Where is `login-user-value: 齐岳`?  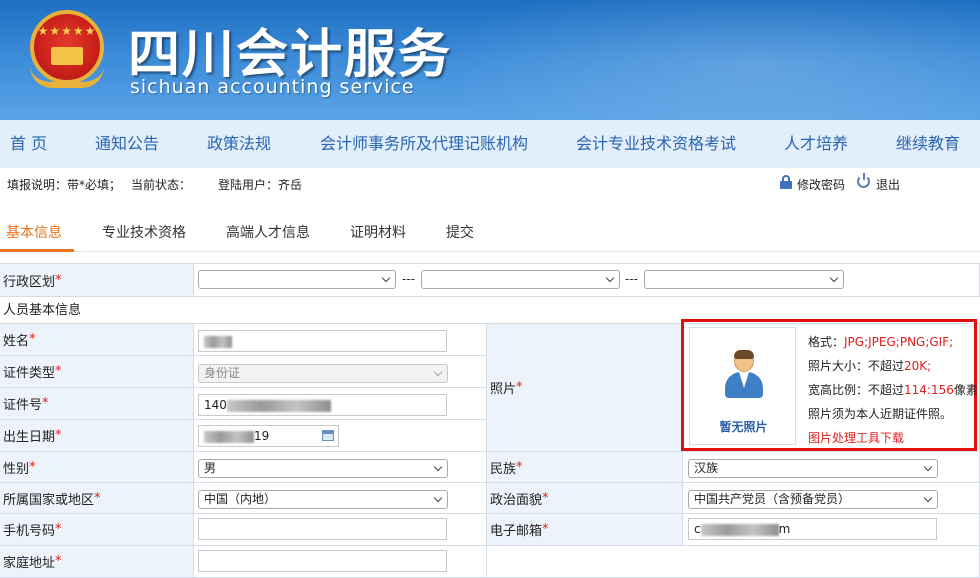 login-user-value: 齐岳 is located at coordinates (290, 185).